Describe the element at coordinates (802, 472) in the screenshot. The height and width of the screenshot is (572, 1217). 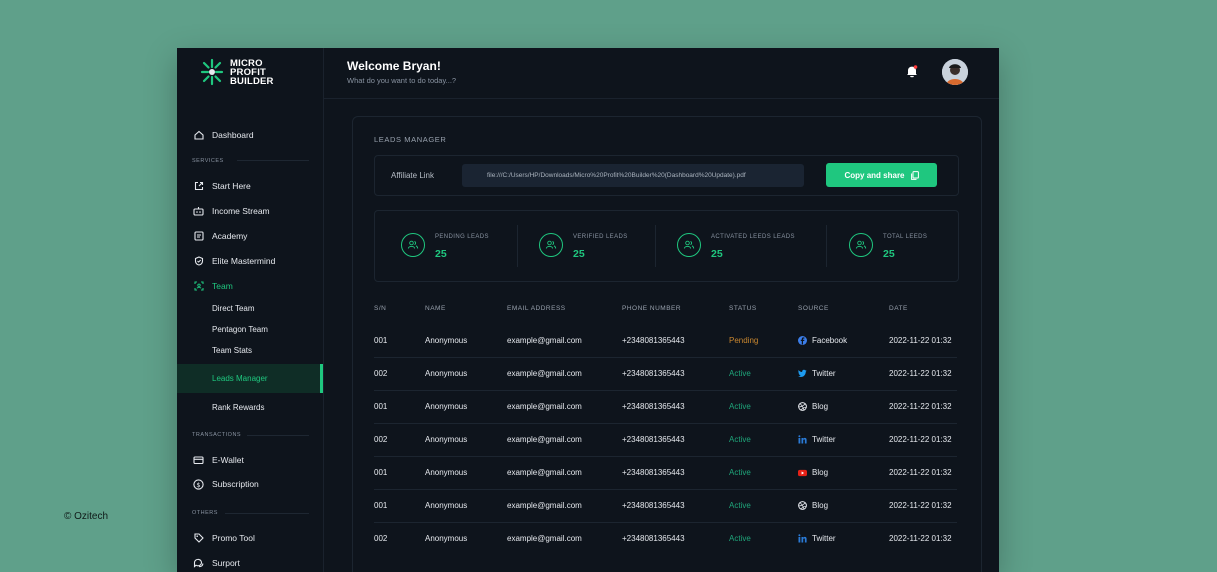
I see `youtube-icon` at that location.